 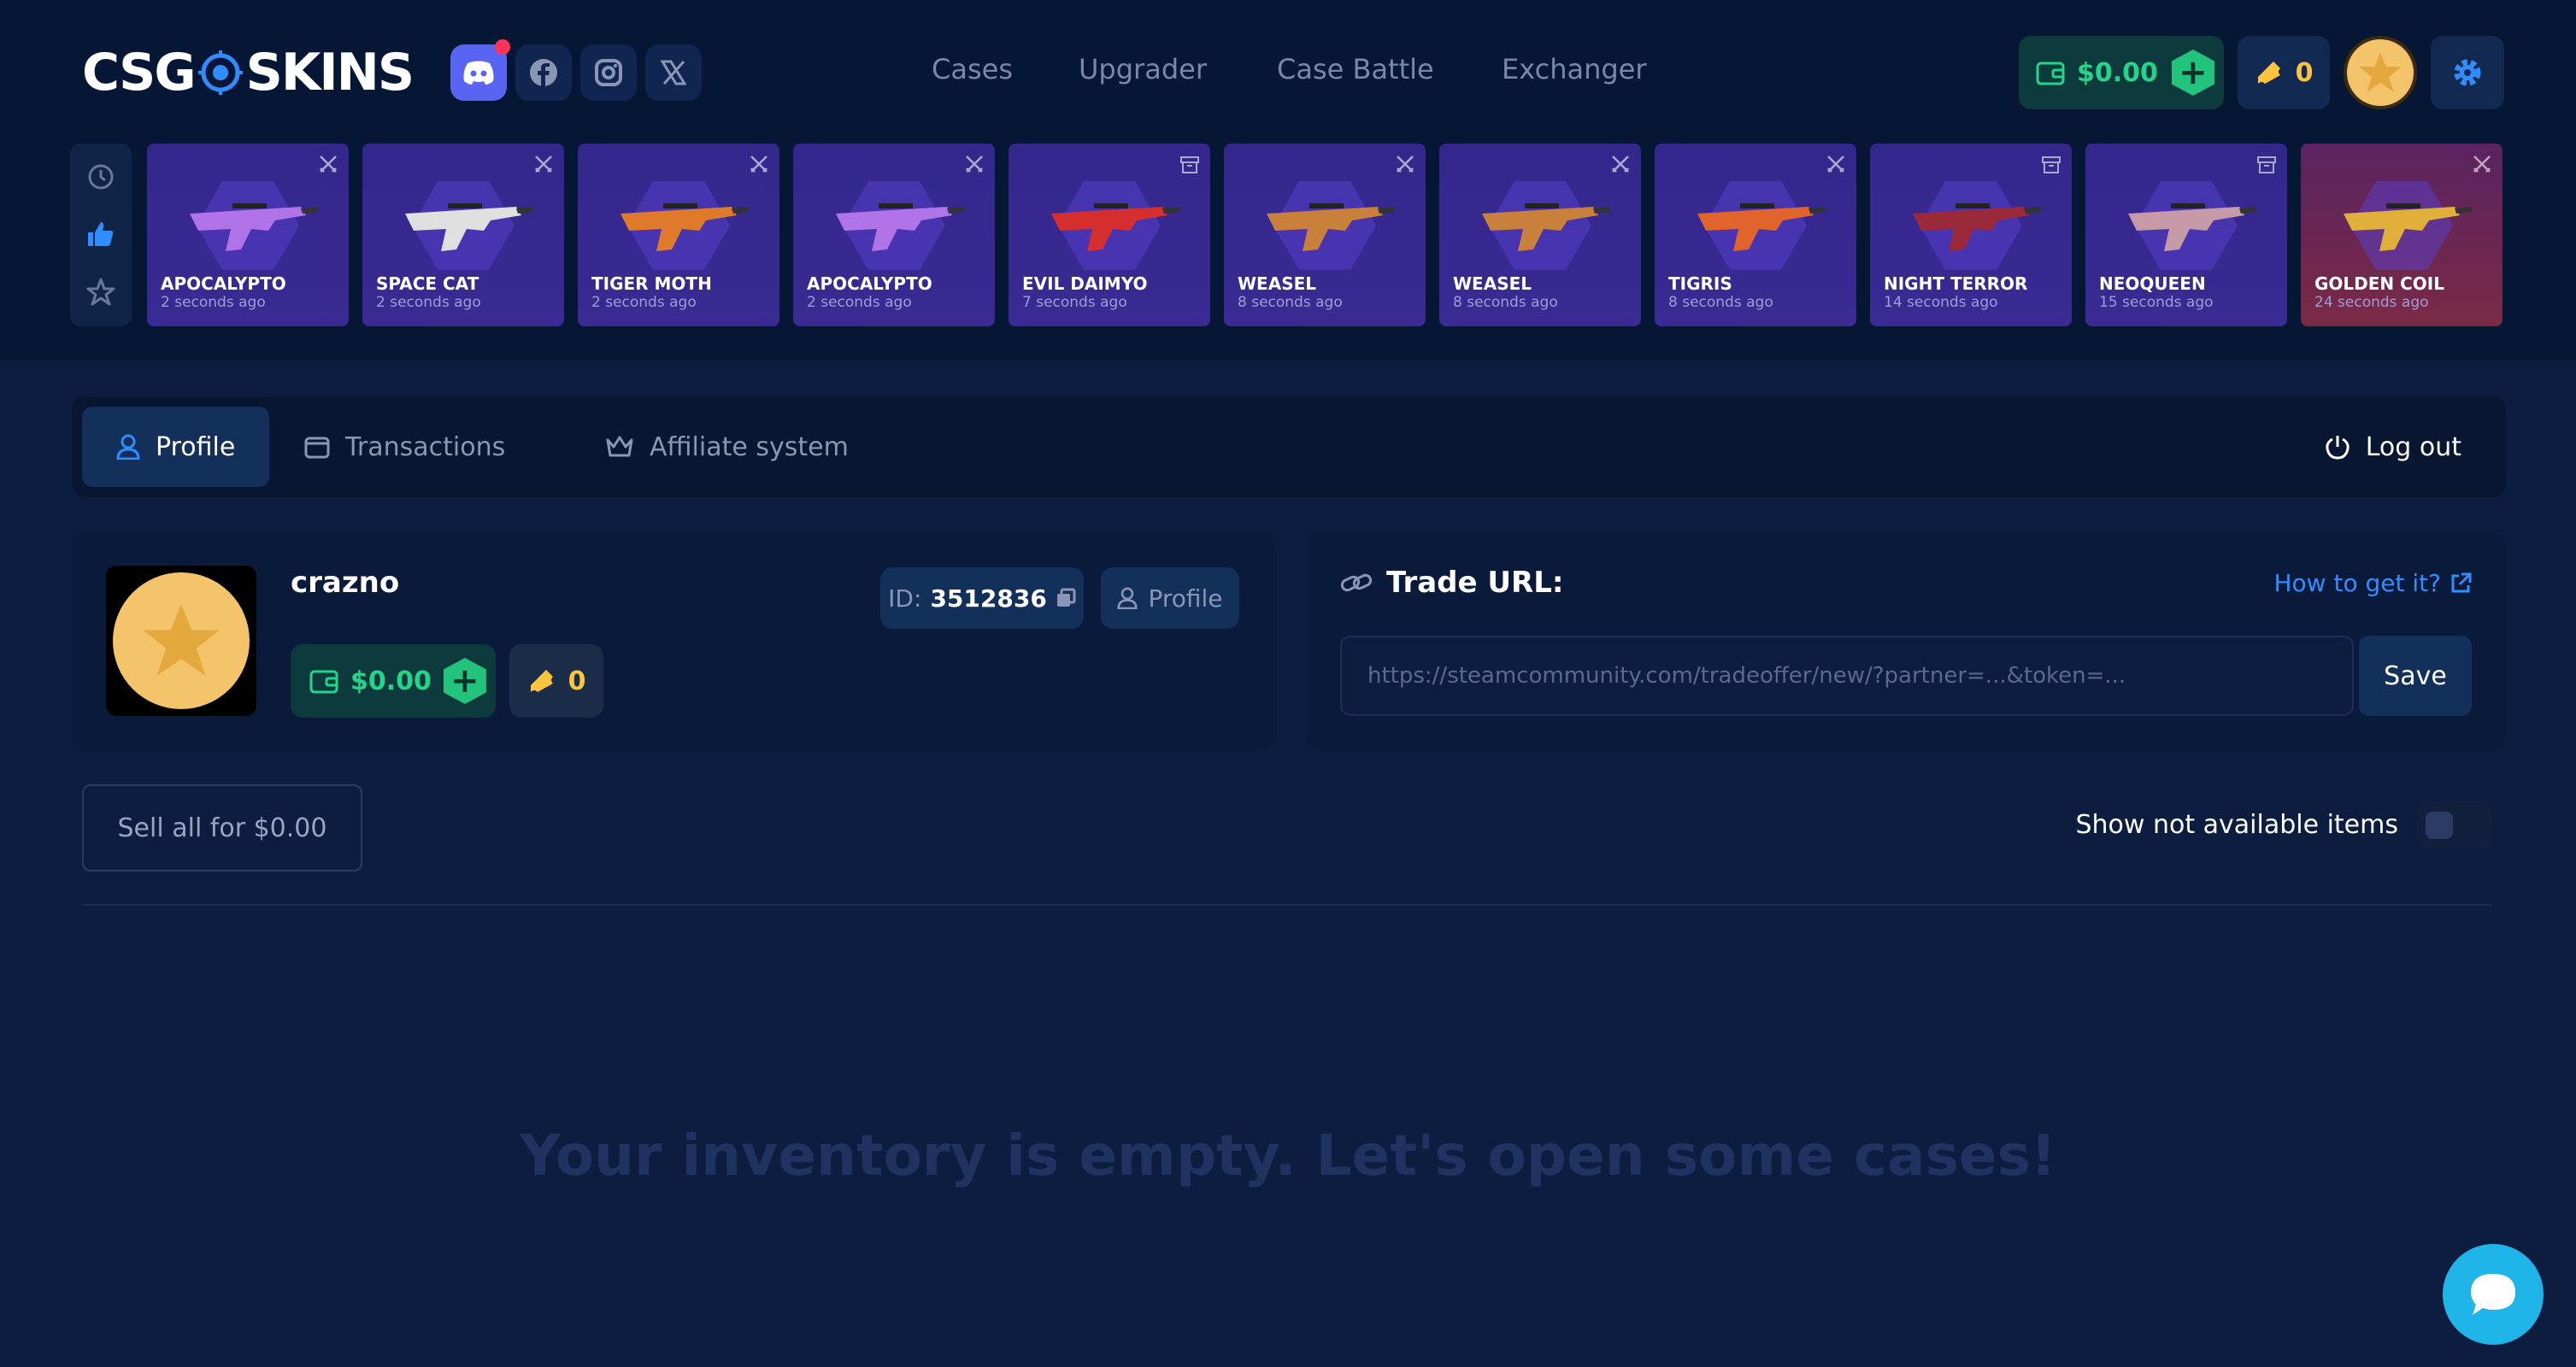 I want to click on thumbs-up-icon, so click(x=100, y=234).